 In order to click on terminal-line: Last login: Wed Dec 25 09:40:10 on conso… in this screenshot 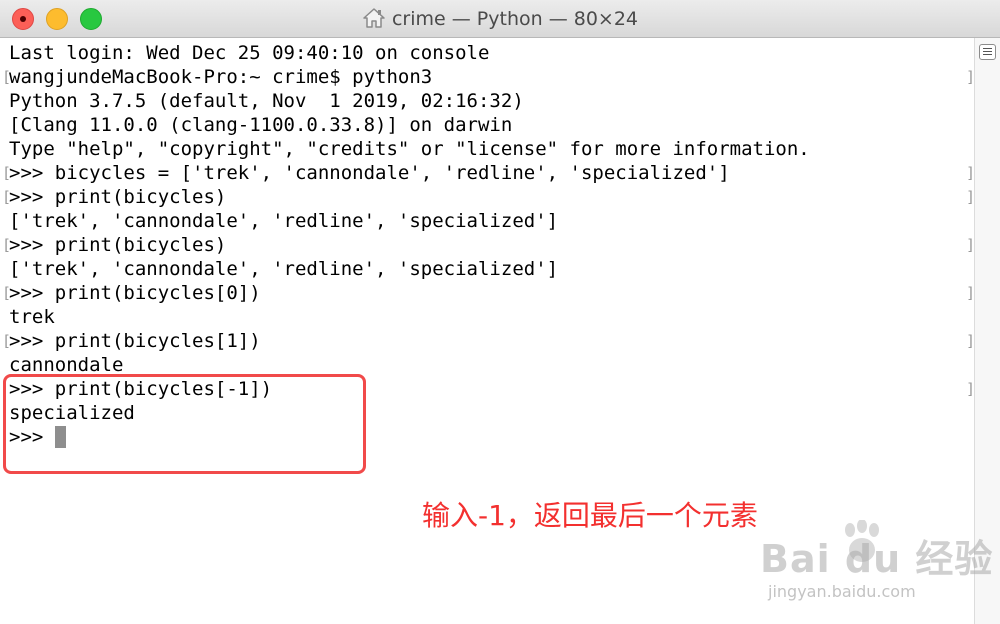, I will do `click(249, 53)`.